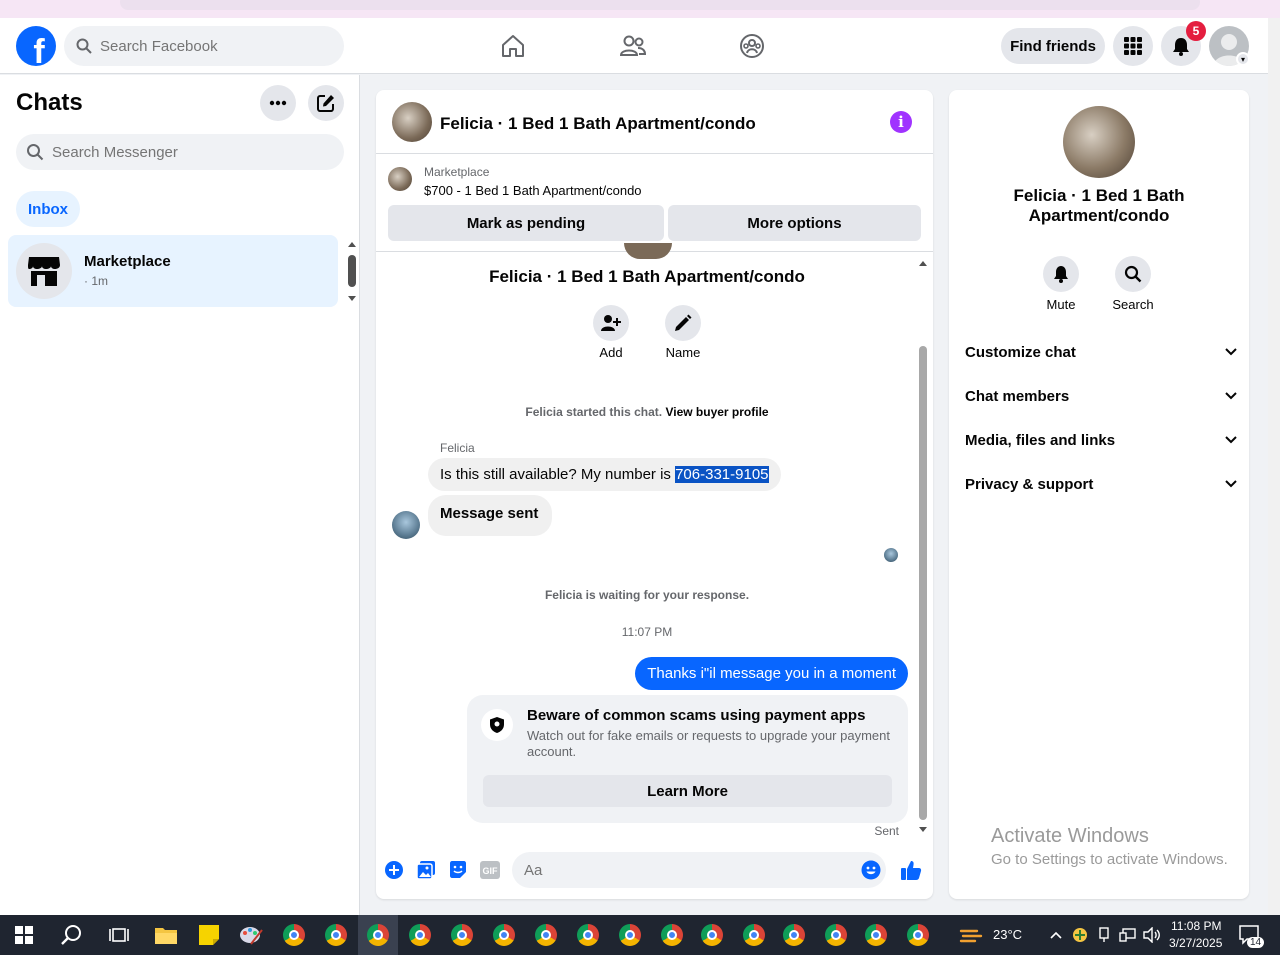  Describe the element at coordinates (771, 673) in the screenshot. I see `outgoing-message: Thanks i"il message you in a moment` at that location.